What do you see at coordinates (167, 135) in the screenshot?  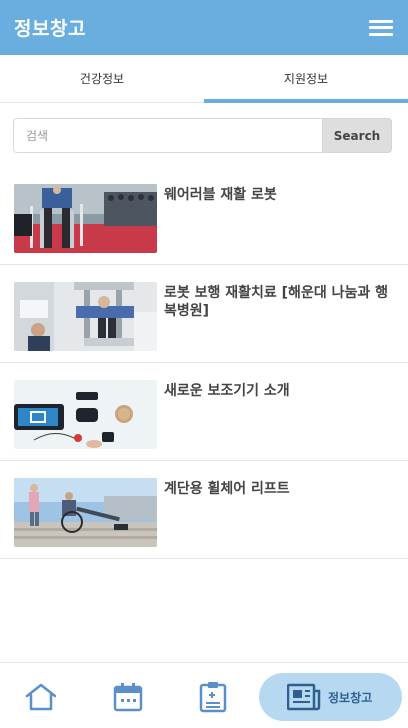 I see `search-input` at bounding box center [167, 135].